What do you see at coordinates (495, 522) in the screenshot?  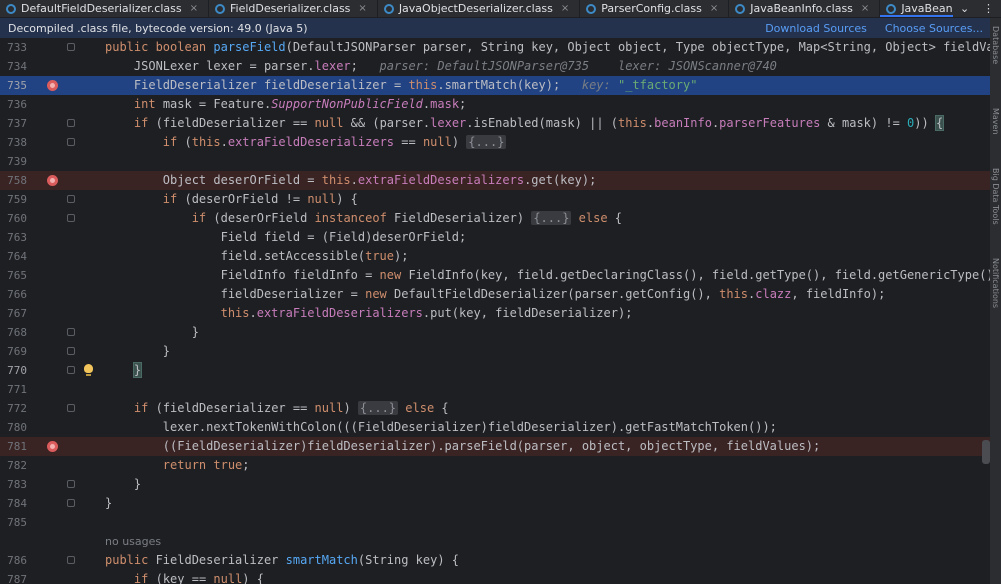 I see `code-line-785: 785` at bounding box center [495, 522].